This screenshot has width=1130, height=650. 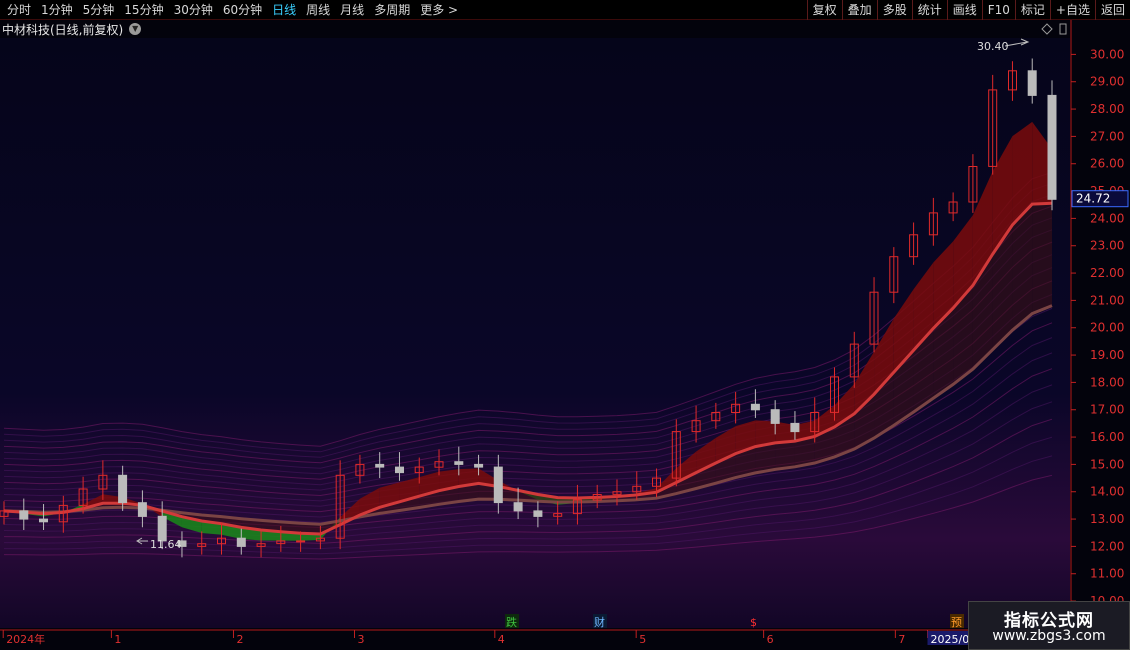 What do you see at coordinates (501, 639) in the screenshot?
I see `time-tick-label: 4` at bounding box center [501, 639].